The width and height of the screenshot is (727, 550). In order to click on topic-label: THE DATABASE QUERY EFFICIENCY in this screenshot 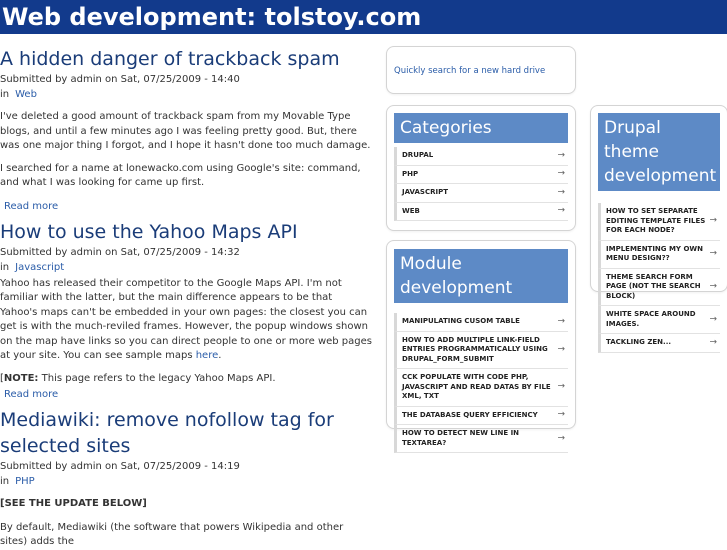, I will do `click(470, 414)`.